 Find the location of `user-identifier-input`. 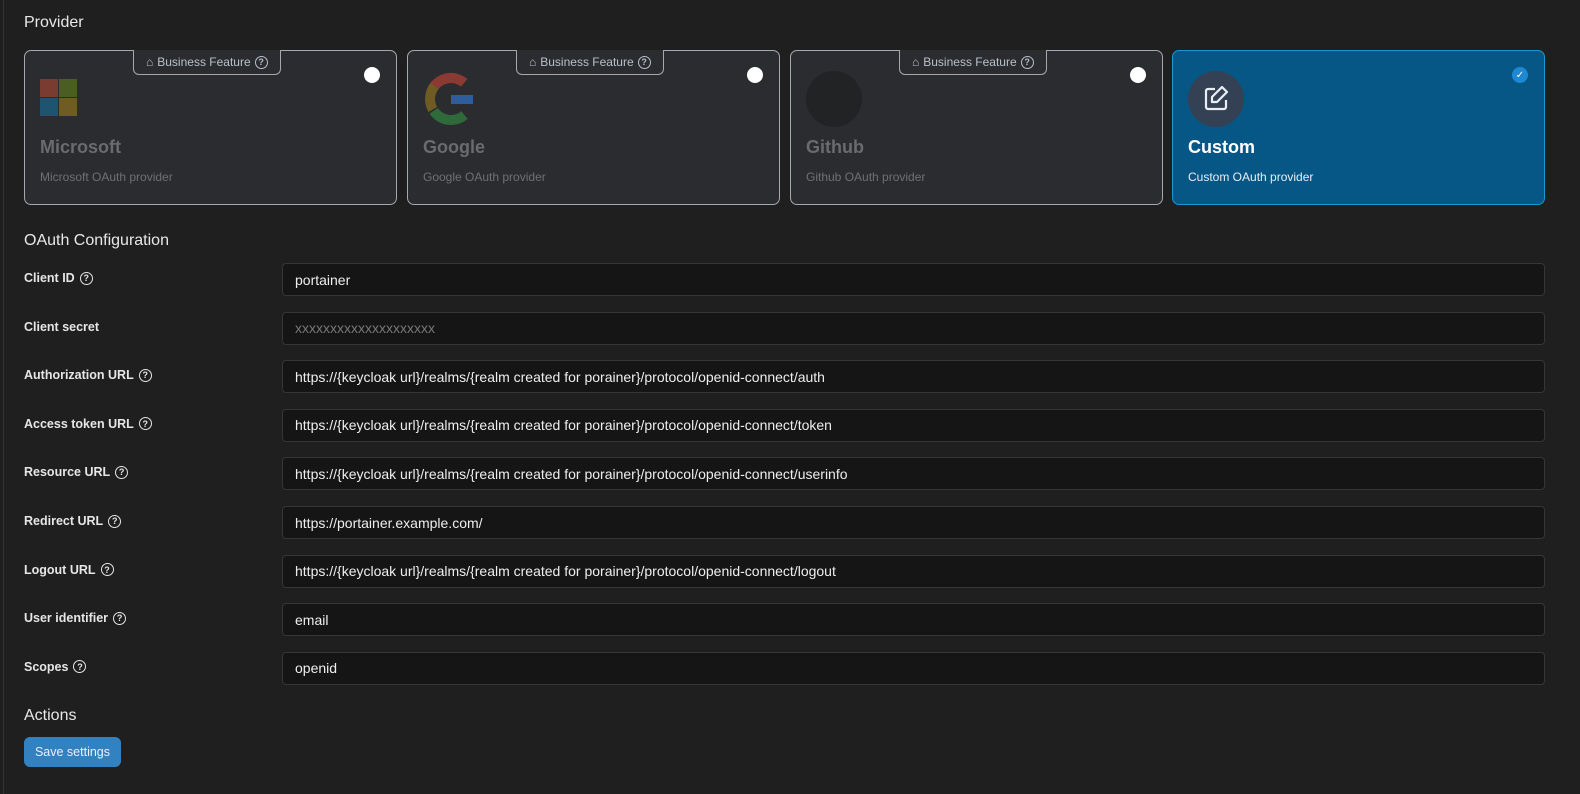

user-identifier-input is located at coordinates (913, 620).